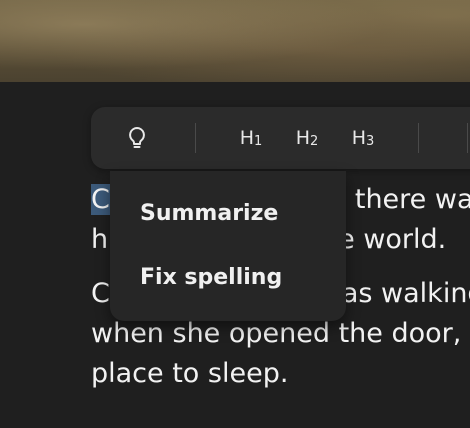 The height and width of the screenshot is (428, 470). Describe the element at coordinates (209, 213) in the screenshot. I see `summarize-menu-item: Summarize` at that location.